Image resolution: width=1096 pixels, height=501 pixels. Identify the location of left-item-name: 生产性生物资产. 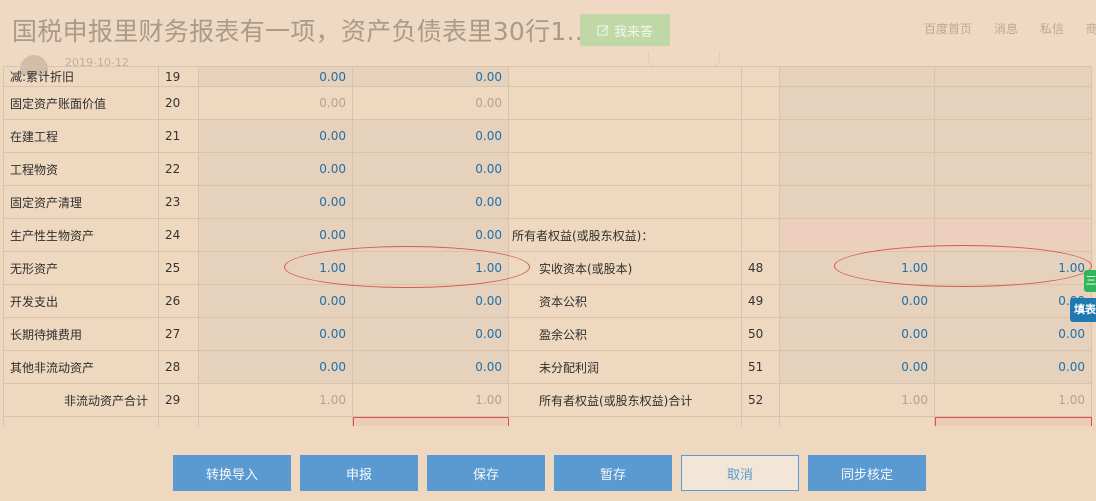
(81, 235).